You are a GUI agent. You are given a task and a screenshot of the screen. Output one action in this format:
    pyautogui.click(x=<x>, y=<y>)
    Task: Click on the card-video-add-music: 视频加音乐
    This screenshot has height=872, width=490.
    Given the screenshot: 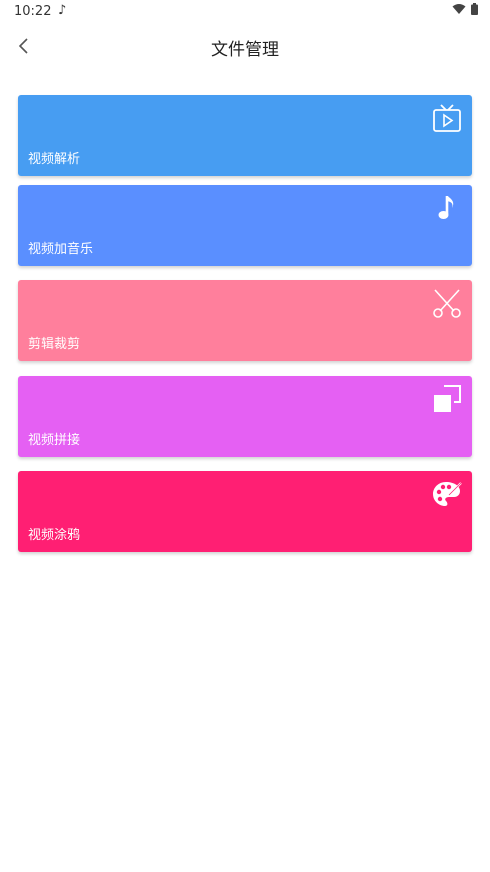 What is the action you would take?
    pyautogui.click(x=245, y=225)
    